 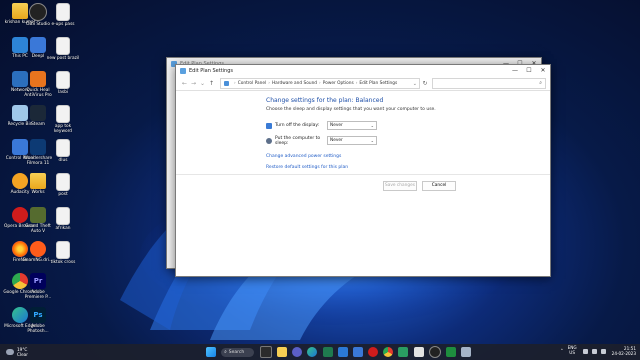 What do you see at coordinates (38, 281) in the screenshot?
I see `premiere-icon: Pr` at bounding box center [38, 281].